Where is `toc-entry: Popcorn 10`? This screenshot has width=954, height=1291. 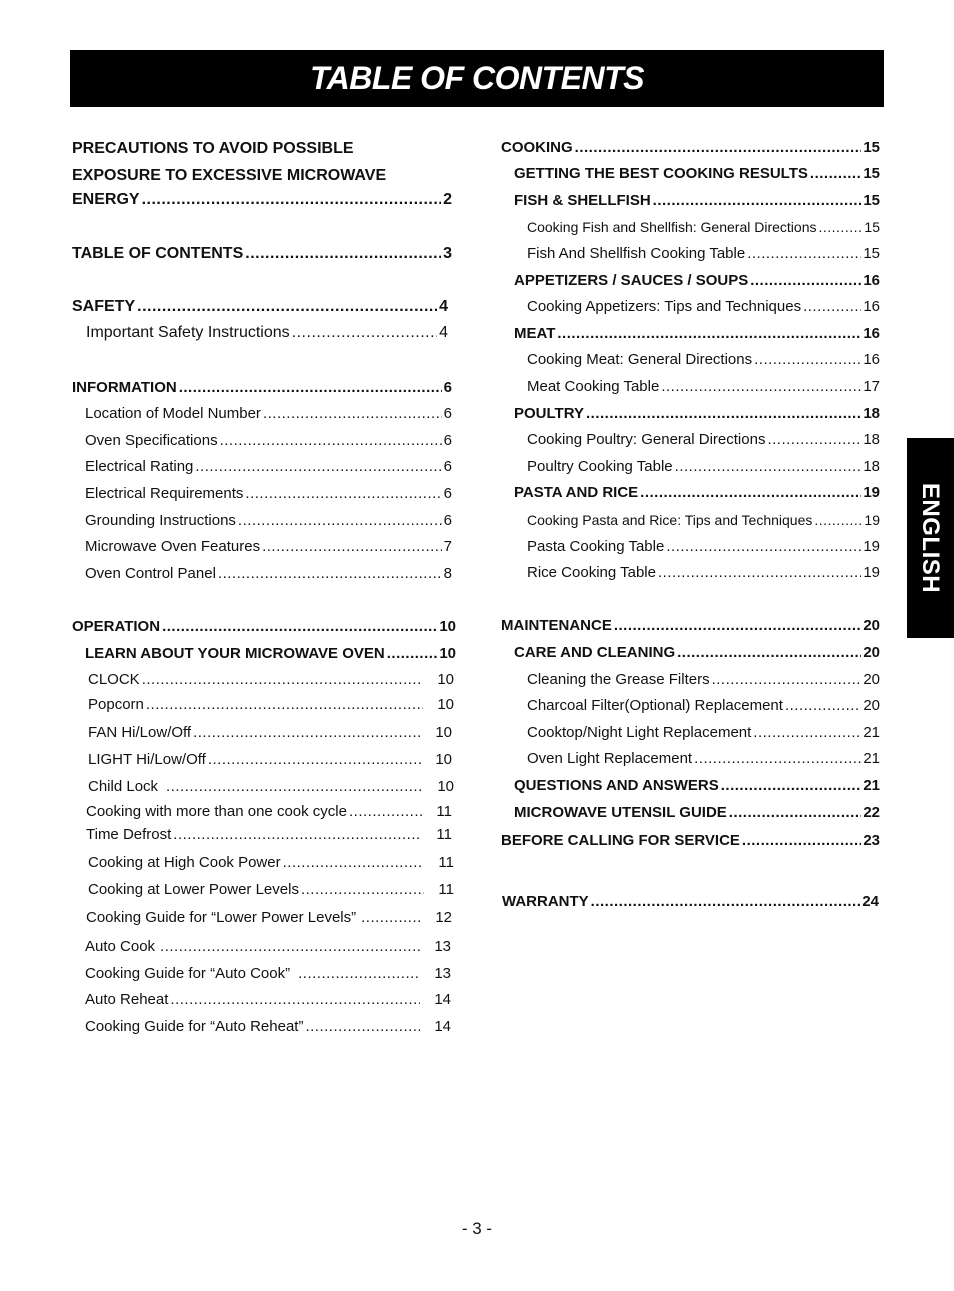
toc-entry: Popcorn 10 is located at coordinates (271, 704).